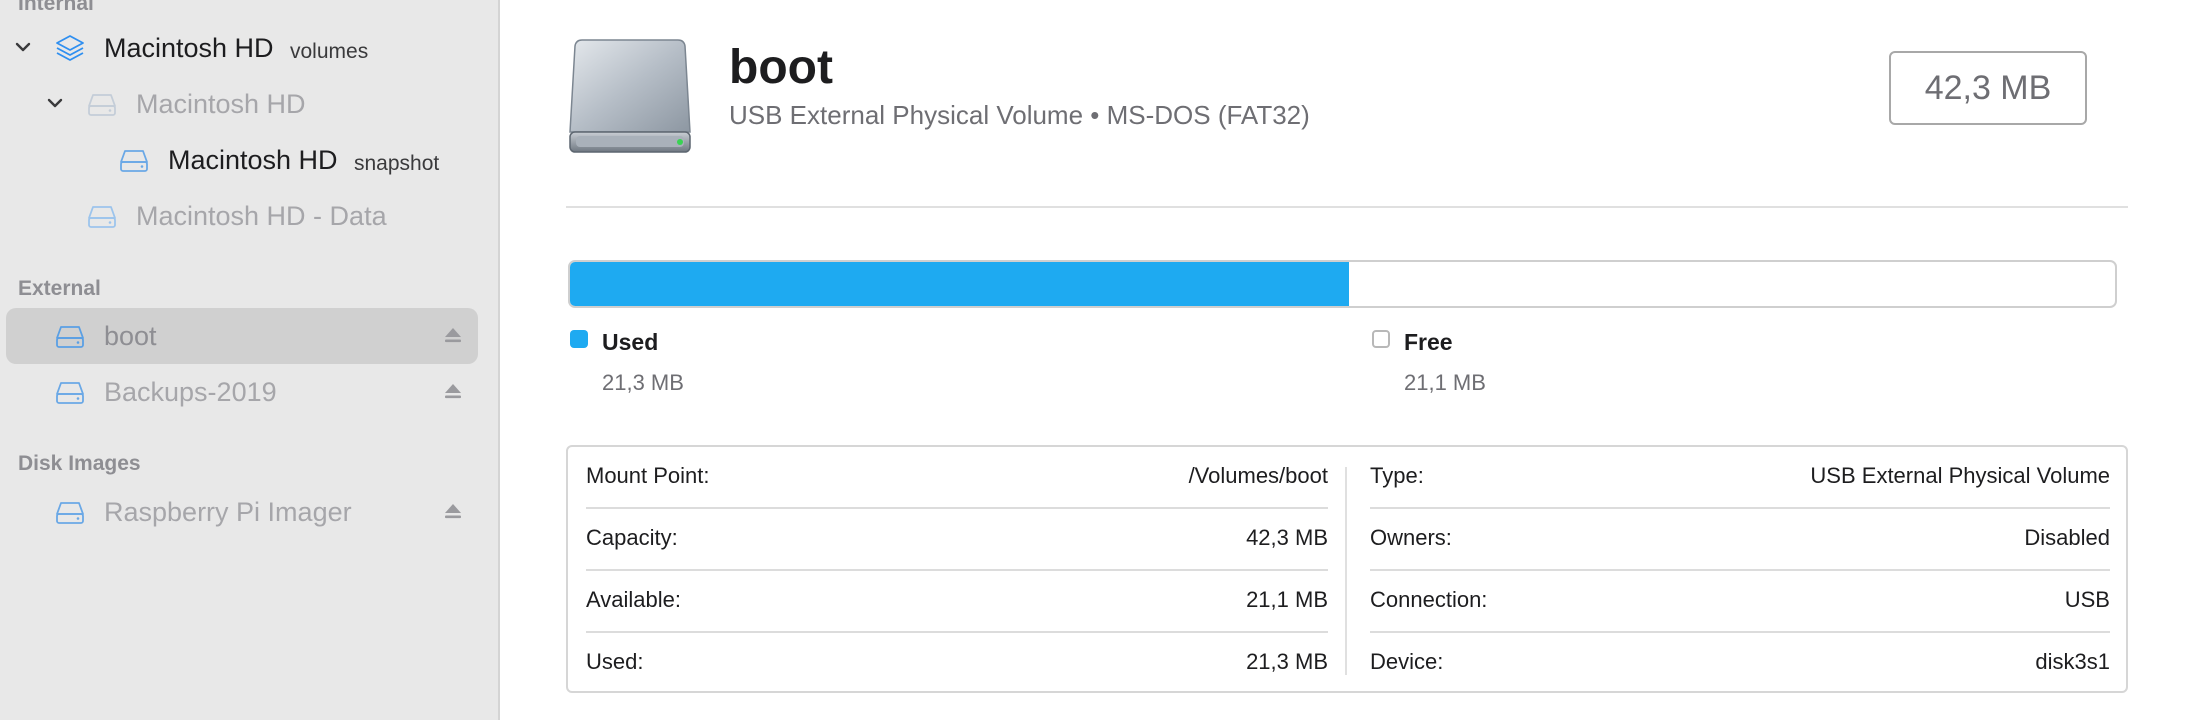  Describe the element at coordinates (1445, 382) in the screenshot. I see `free-value: 21,1 MB` at that location.